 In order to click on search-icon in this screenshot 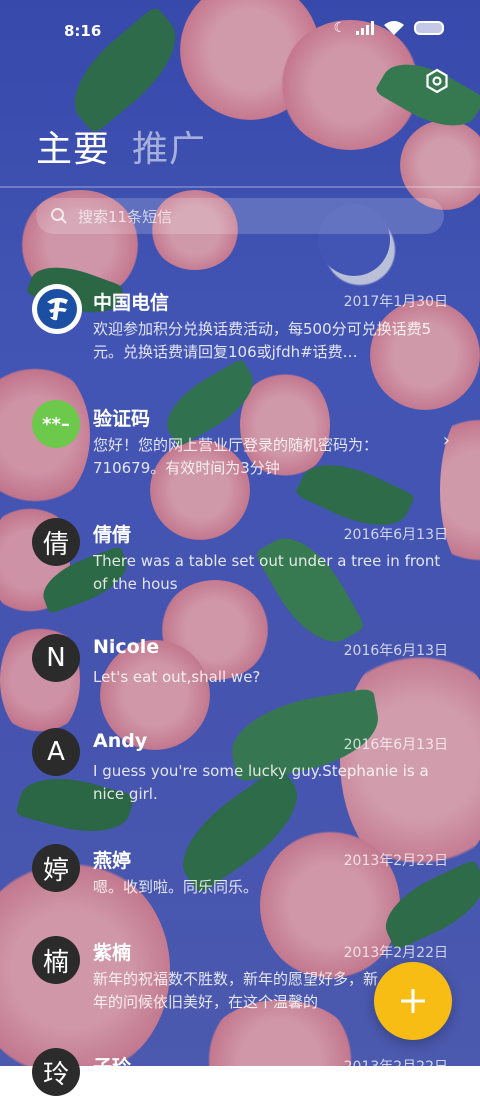, I will do `click(59, 216)`.